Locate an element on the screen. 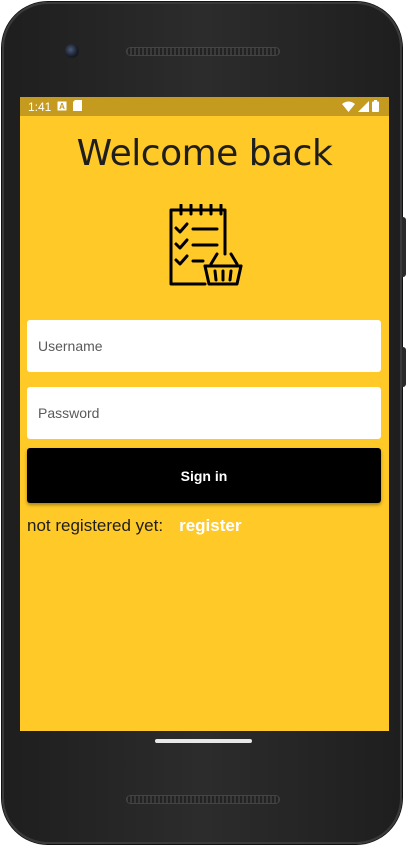 This screenshot has width=406, height=847. sd-card-icon is located at coordinates (78, 106).